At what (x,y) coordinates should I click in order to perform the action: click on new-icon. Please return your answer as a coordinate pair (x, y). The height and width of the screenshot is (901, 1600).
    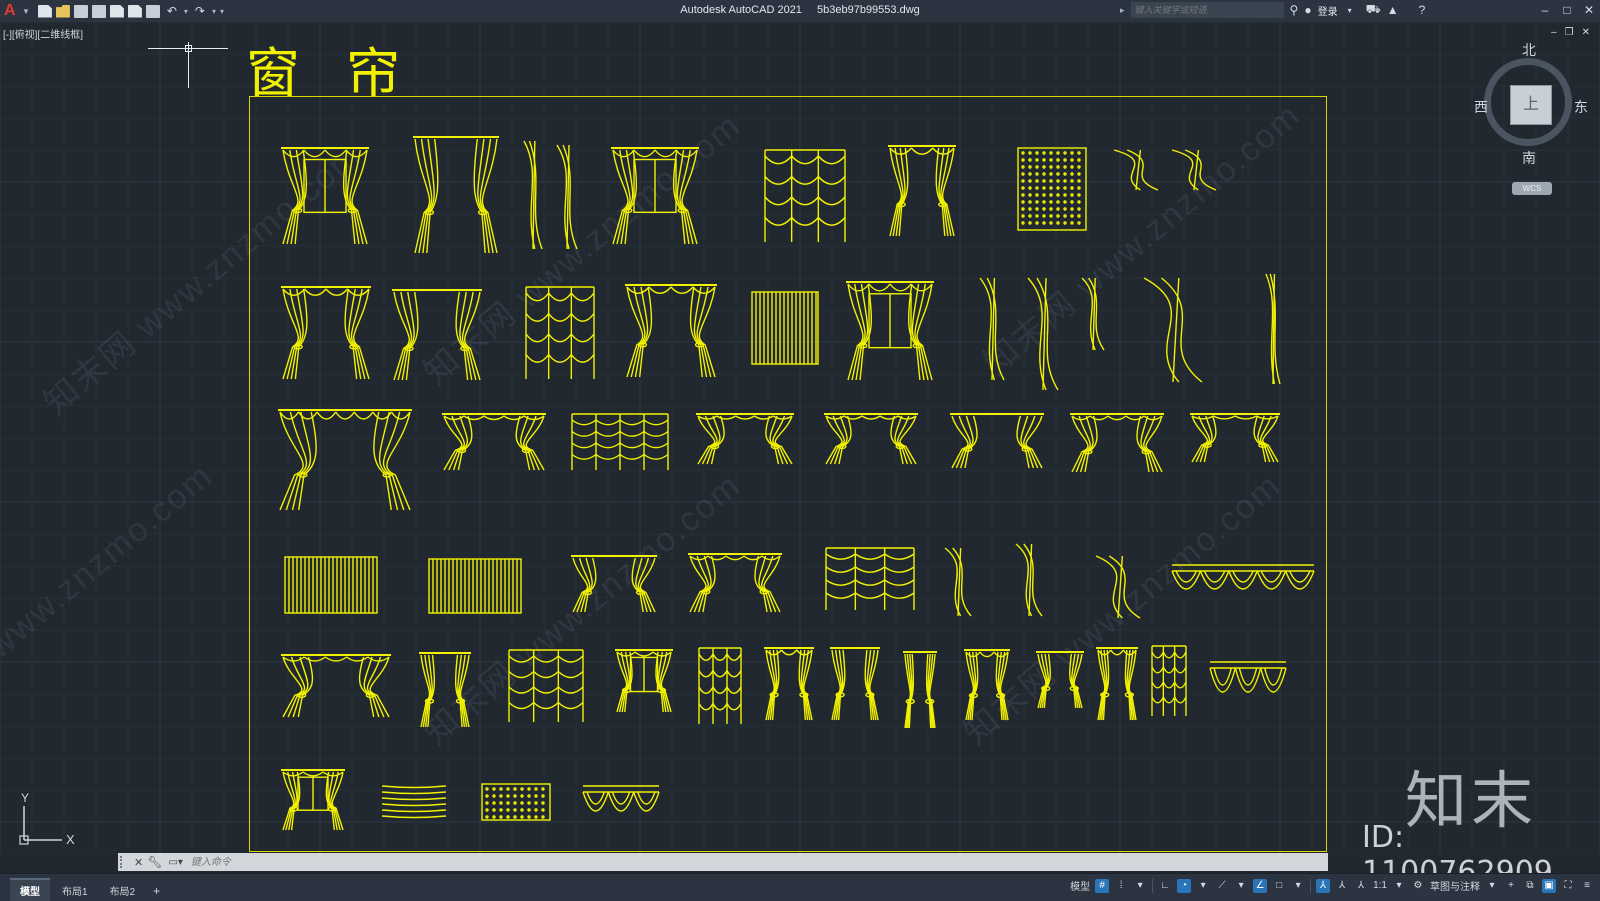
    Looking at the image, I should click on (44, 11).